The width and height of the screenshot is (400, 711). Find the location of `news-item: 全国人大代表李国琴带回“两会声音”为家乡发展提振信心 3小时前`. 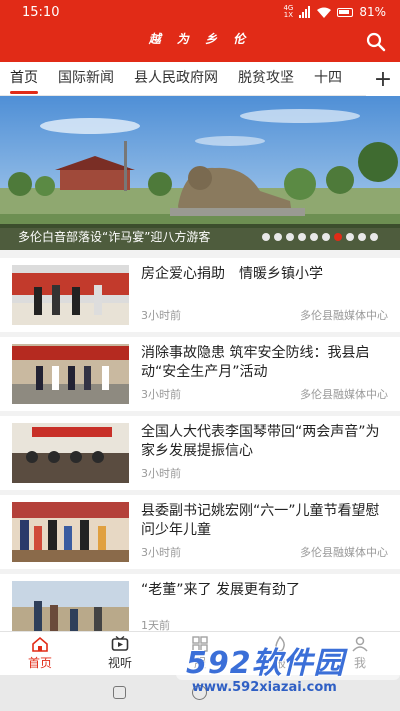

news-item: 全国人大代表李国琴带回“两会声音”为家乡发展提振信心 3小时前 is located at coordinates (200, 453).